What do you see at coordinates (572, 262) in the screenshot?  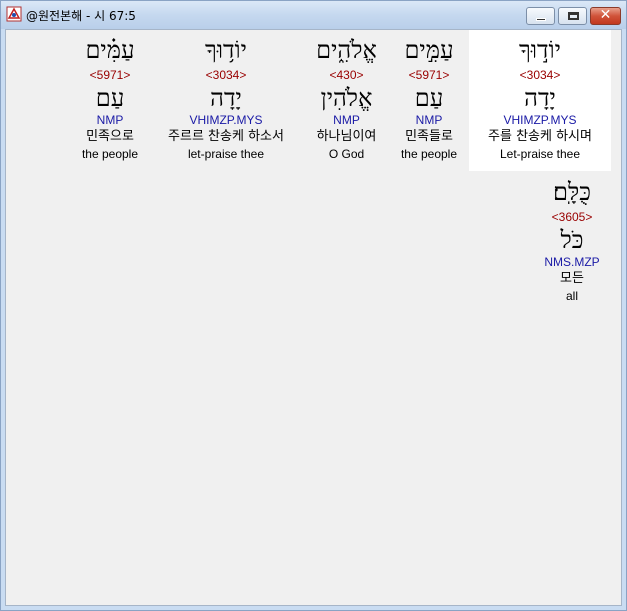 I see `morphology: NMS.MZP` at bounding box center [572, 262].